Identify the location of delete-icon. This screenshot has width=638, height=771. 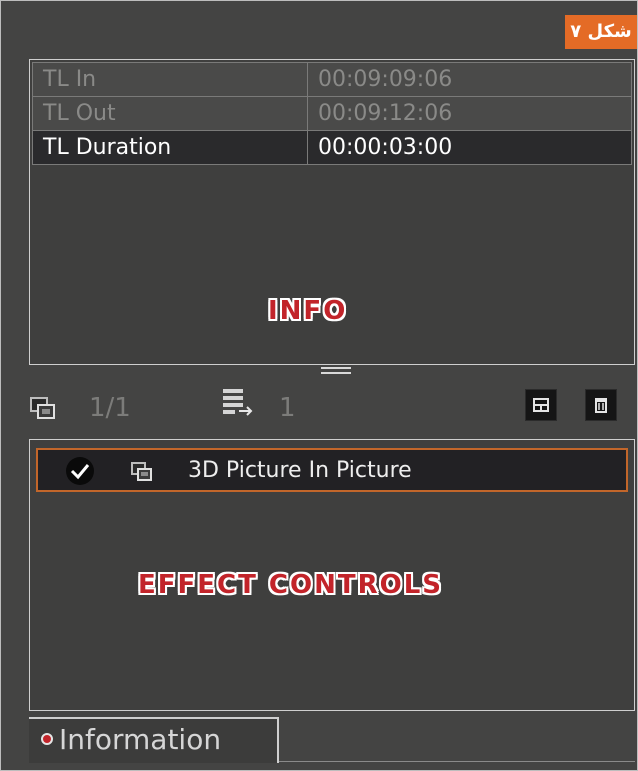
(601, 405).